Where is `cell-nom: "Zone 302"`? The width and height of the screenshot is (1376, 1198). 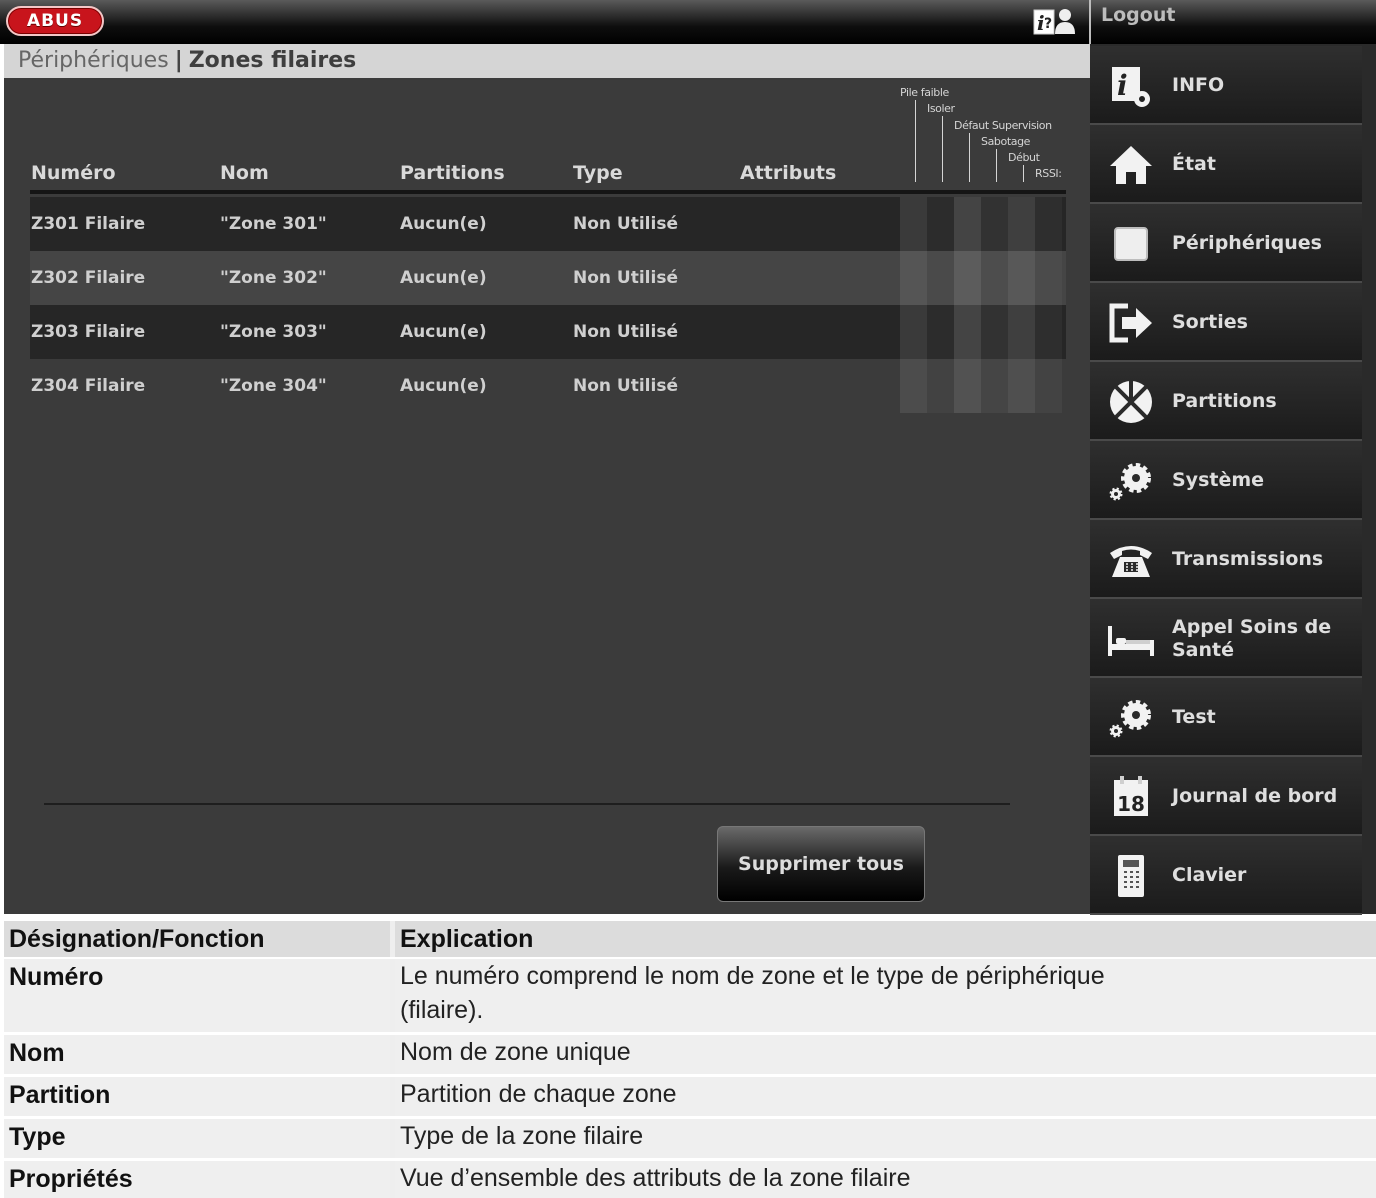 cell-nom: "Zone 302" is located at coordinates (273, 278).